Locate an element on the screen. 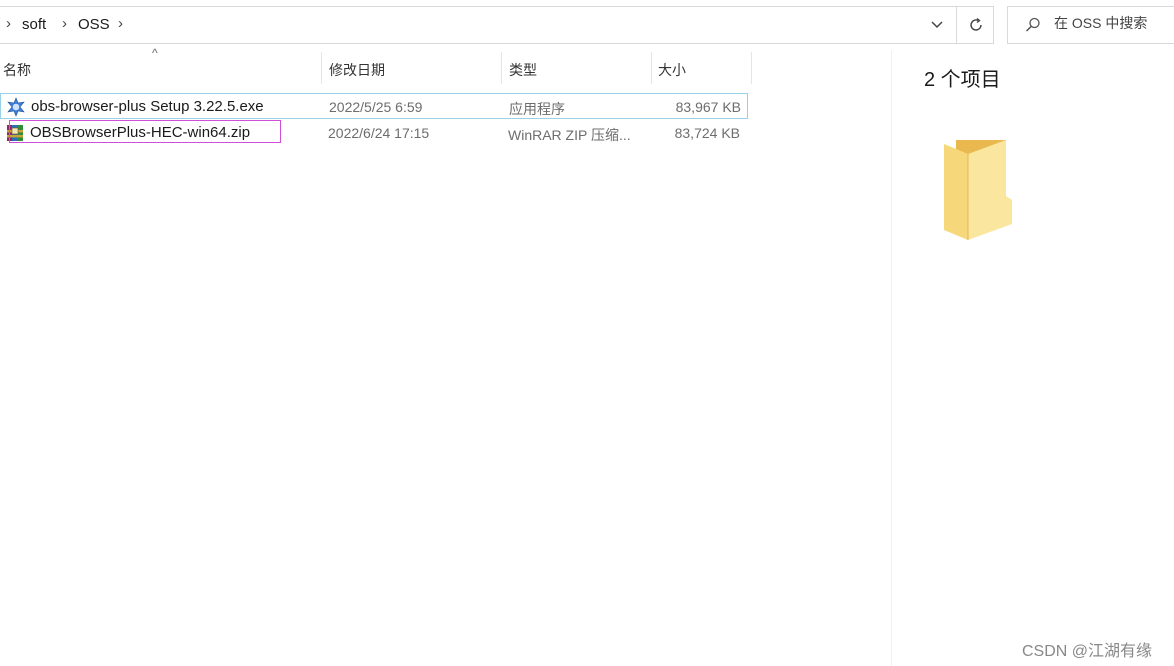  column-header-date-label: 修改日期 is located at coordinates (357, 70).